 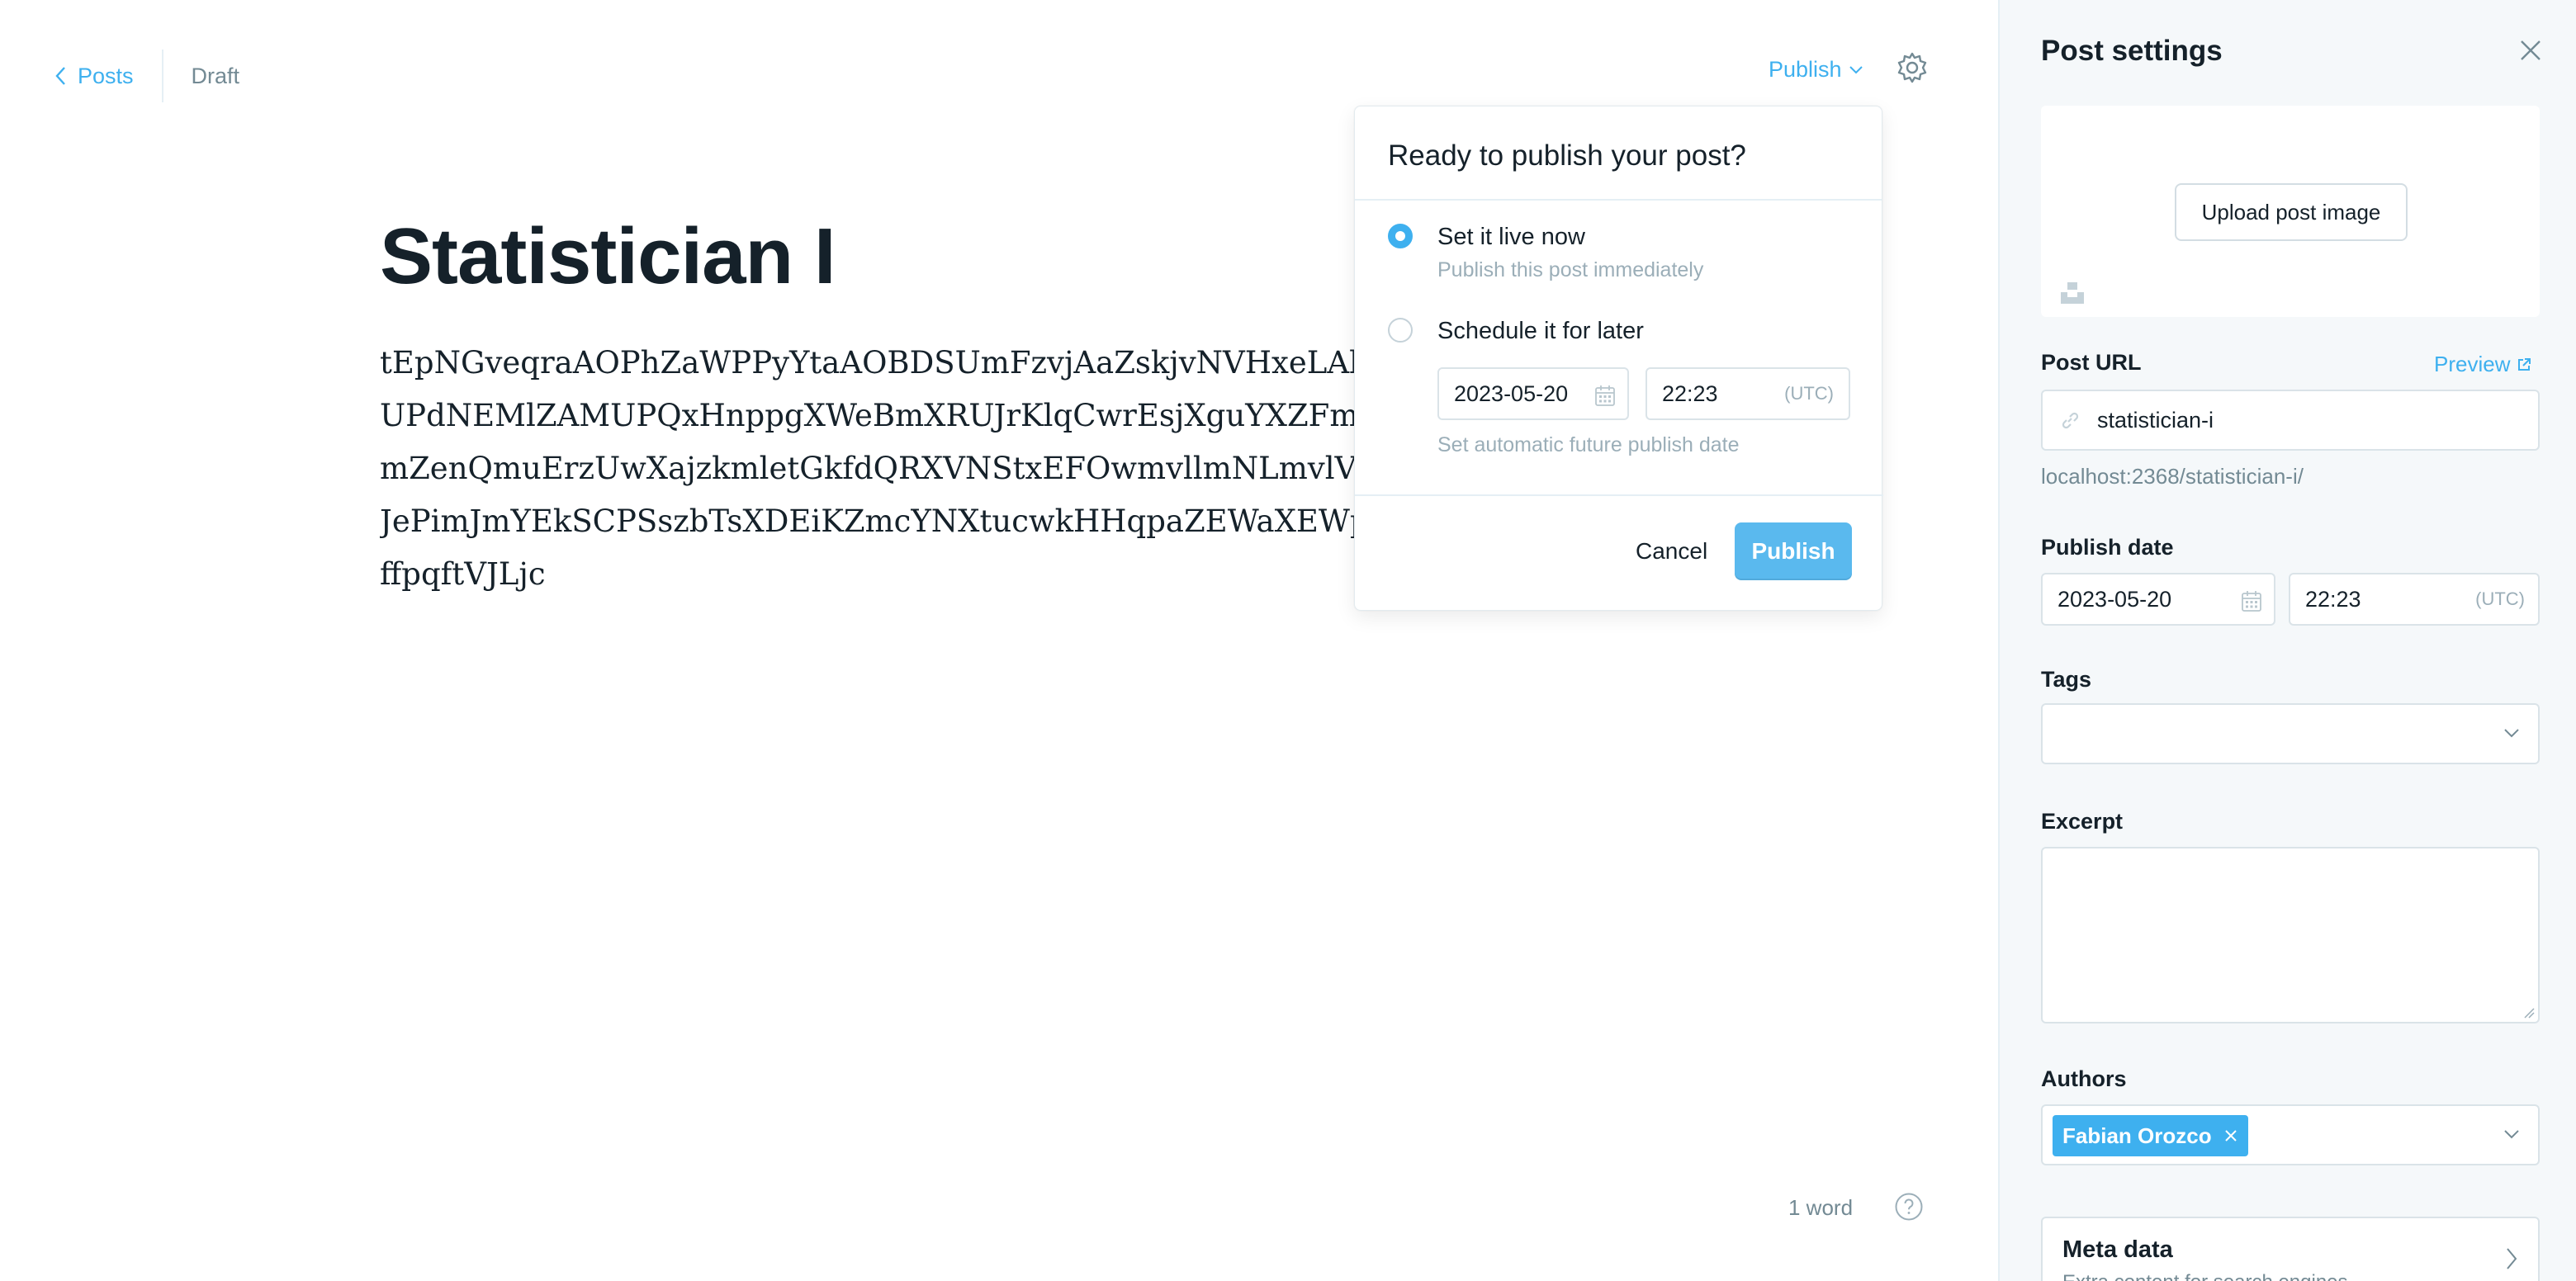 What do you see at coordinates (463, 574) in the screenshot?
I see `post-body-line: ffpqftVJLjc` at bounding box center [463, 574].